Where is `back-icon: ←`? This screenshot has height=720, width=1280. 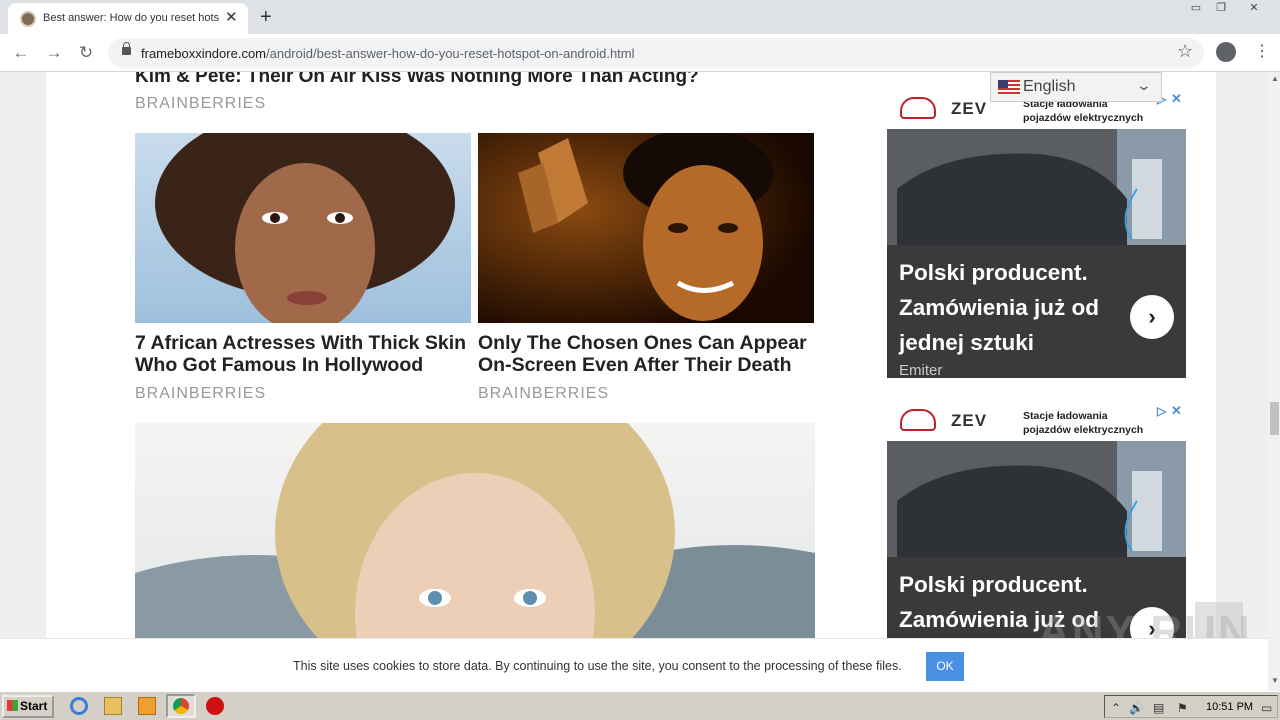 back-icon: ← is located at coordinates (21, 53).